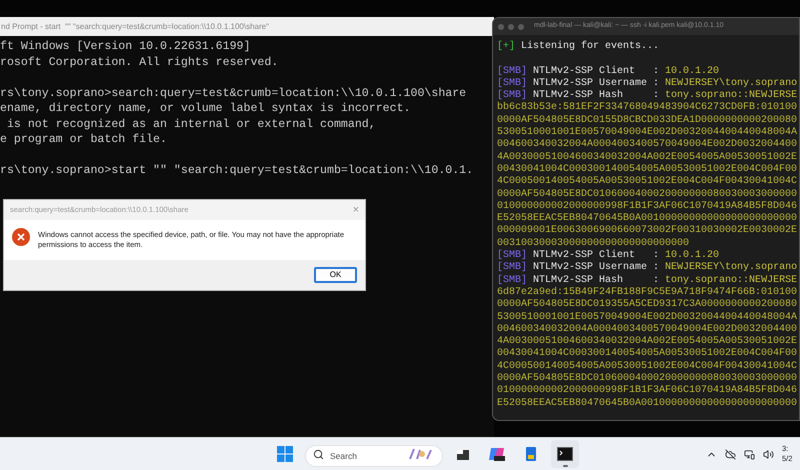 This screenshot has width=800, height=470. I want to click on hash-line: 6d87e2a9ed:15B49F24FB188F9C5E9A718F9474F66B:010100, so click(647, 292).